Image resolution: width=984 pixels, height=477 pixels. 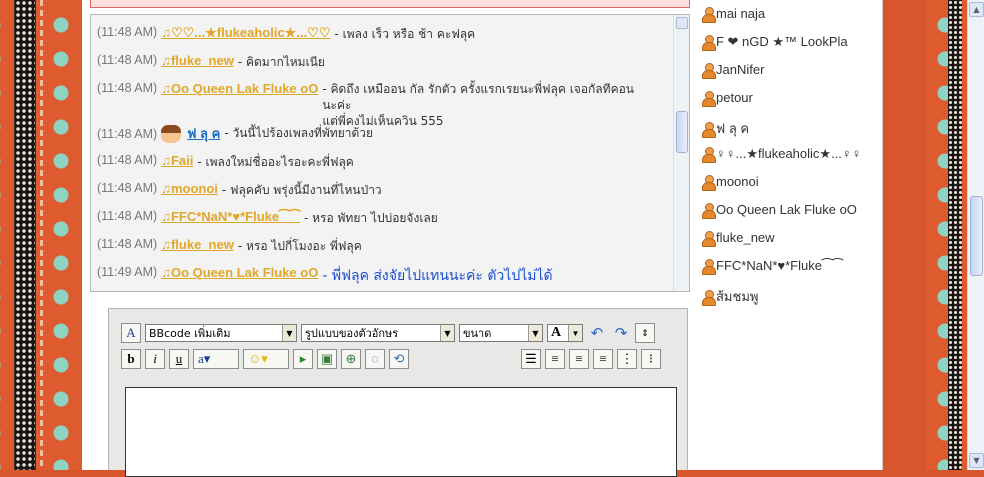 What do you see at coordinates (216, 359) in the screenshot?
I see `text-color-icon: a▾` at bounding box center [216, 359].